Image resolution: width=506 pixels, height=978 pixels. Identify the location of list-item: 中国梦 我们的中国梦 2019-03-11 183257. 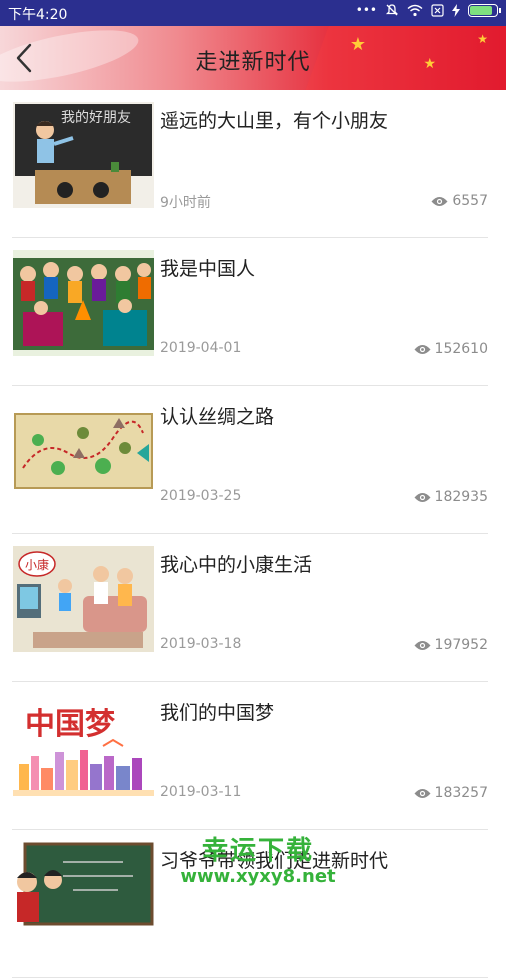
(250, 756).